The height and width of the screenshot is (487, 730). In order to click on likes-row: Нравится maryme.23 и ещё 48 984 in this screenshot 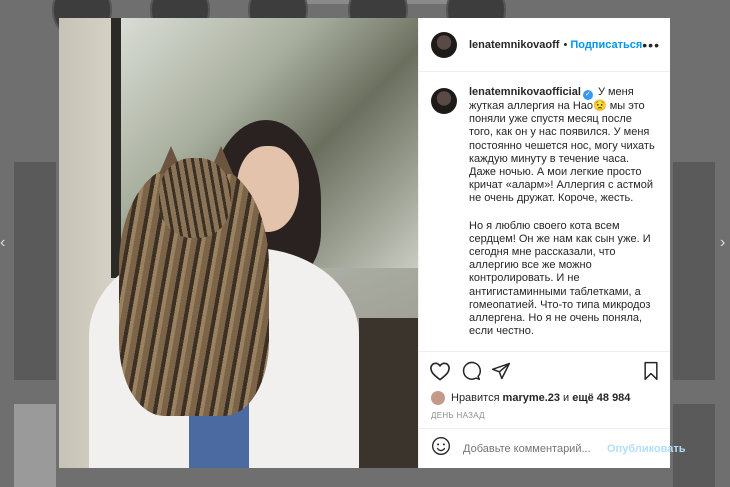, I will do `click(544, 398)`.